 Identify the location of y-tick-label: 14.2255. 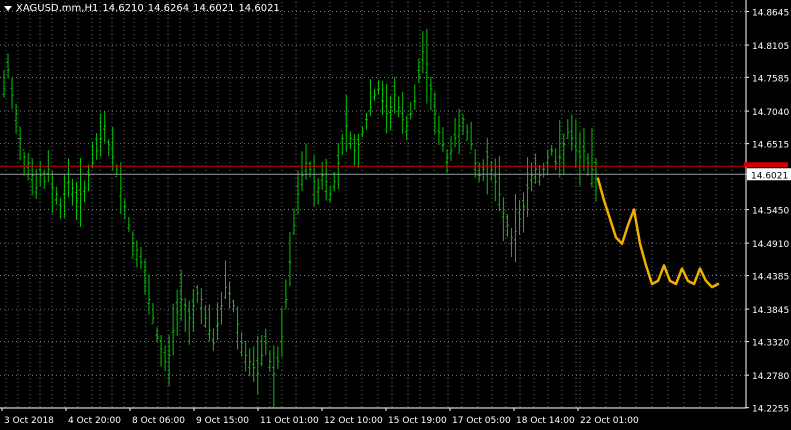
(770, 410).